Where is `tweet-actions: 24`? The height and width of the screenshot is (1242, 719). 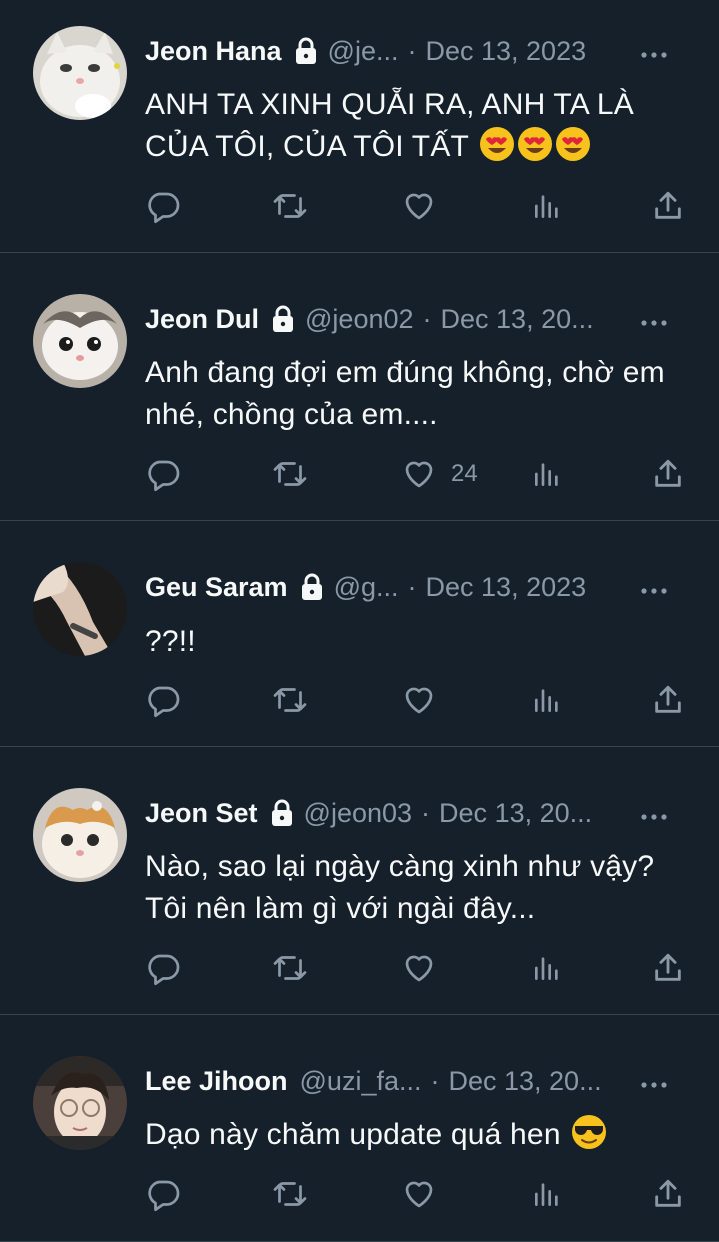 tweet-actions: 24 is located at coordinates (417, 474).